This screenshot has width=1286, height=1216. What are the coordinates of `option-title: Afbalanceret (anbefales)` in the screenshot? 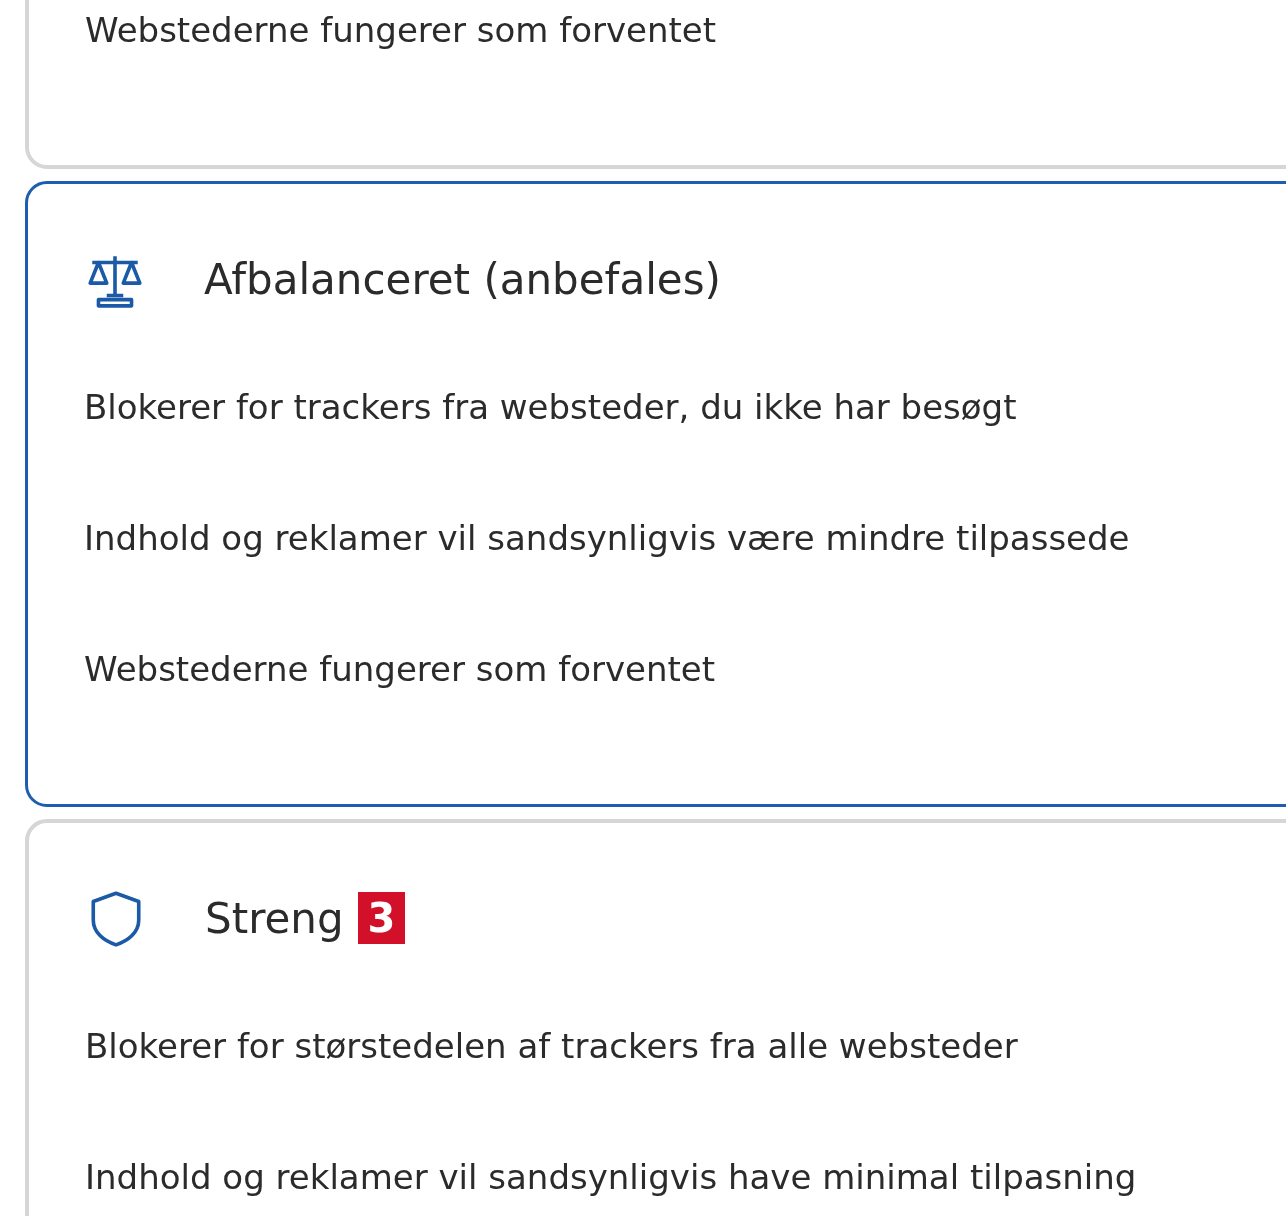 It's located at (462, 279).